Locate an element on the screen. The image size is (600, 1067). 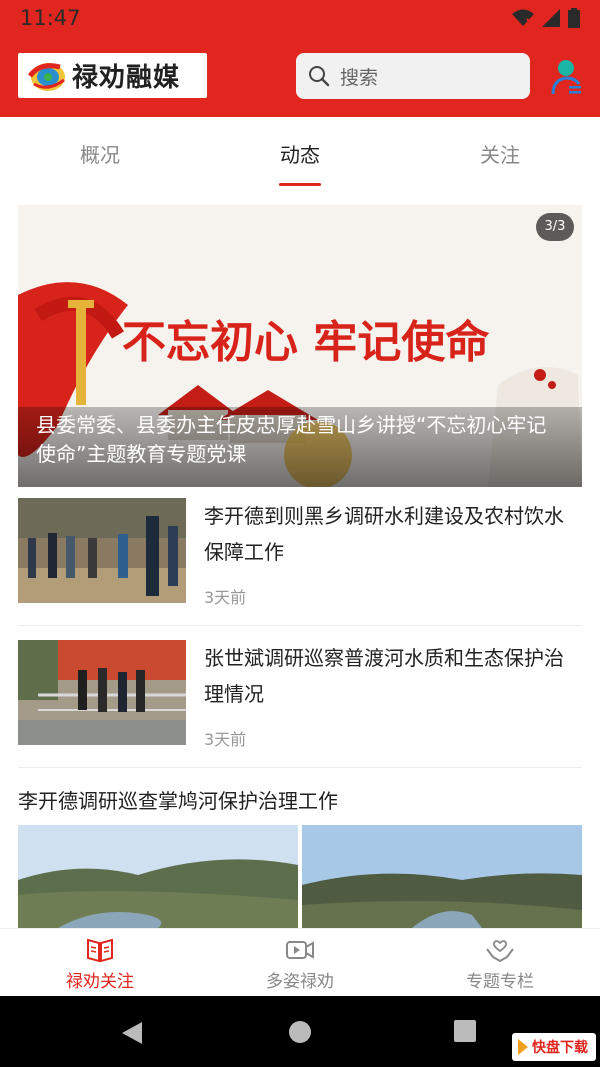
logo-emblem-icon is located at coordinates (46, 76).